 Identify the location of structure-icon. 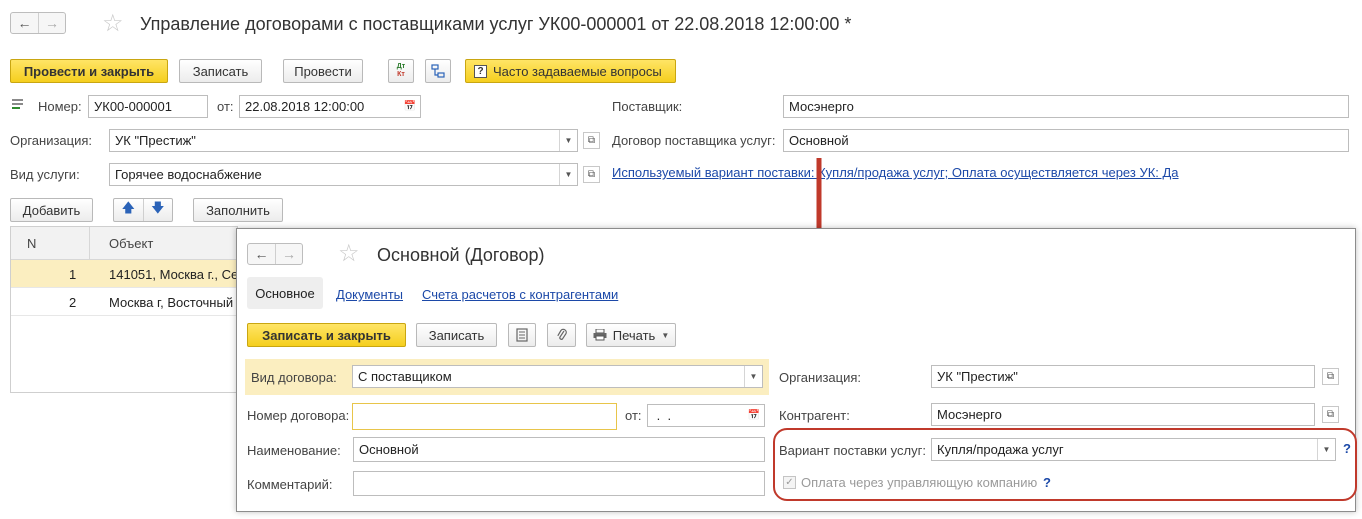
(438, 71).